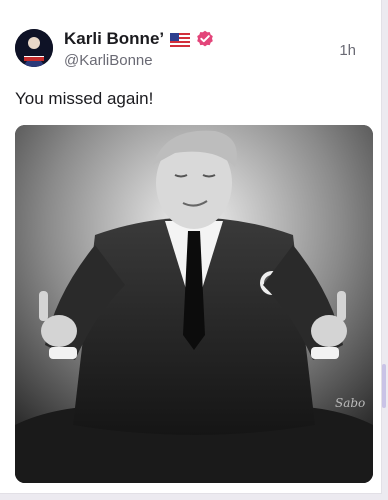 The image size is (388, 500). Describe the element at coordinates (205, 39) in the screenshot. I see `verified-badge-icon` at that location.